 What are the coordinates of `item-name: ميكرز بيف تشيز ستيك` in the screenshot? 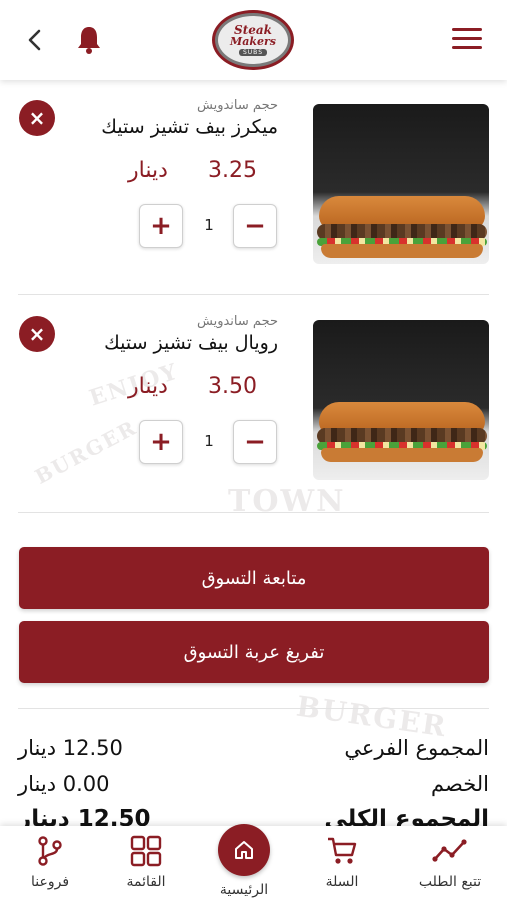 It's located at (189, 127).